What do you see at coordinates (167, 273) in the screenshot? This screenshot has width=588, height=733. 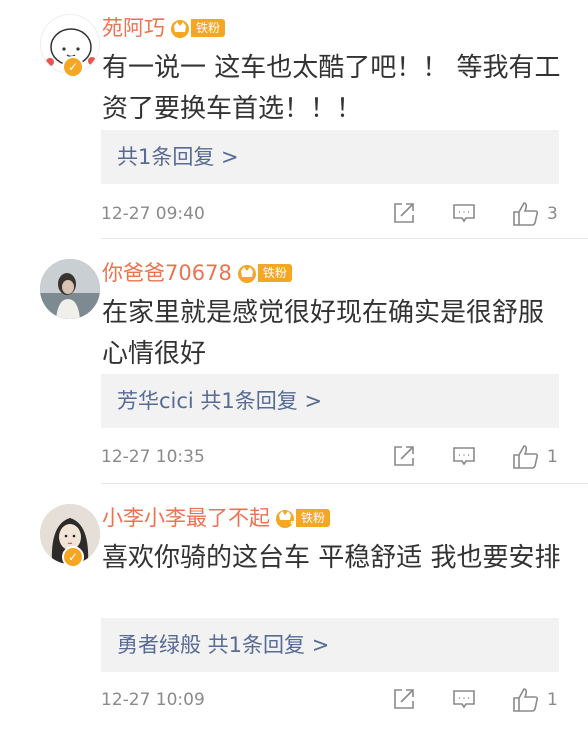 I see `username: 你爸爸70678` at bounding box center [167, 273].